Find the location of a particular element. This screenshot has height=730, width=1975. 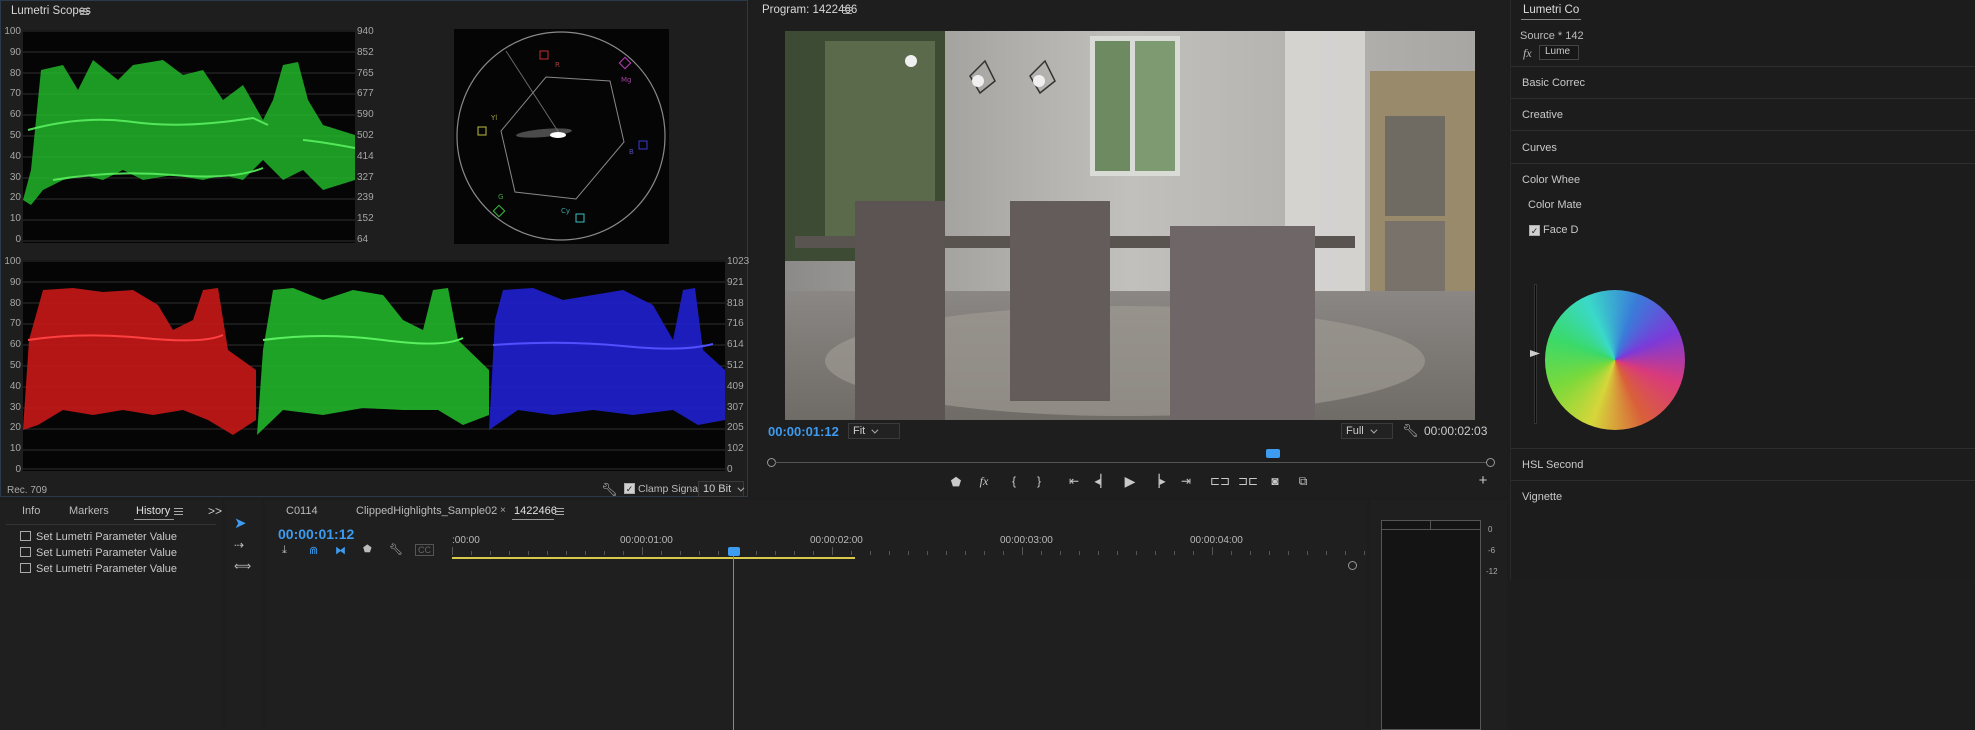

program-monitor-menu-icon is located at coordinates (847, 10).